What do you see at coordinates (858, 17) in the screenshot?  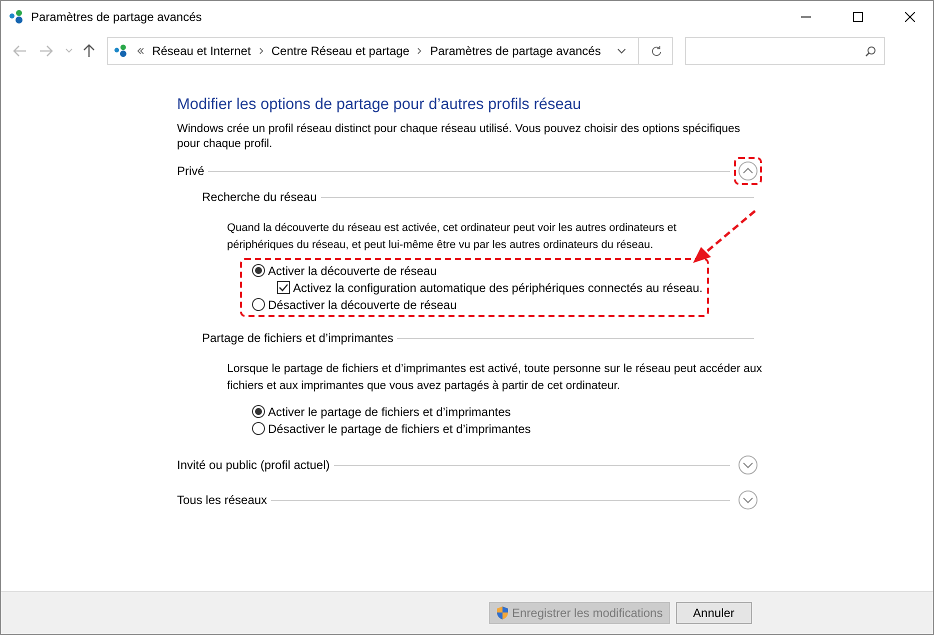 I see `maximize-icon` at bounding box center [858, 17].